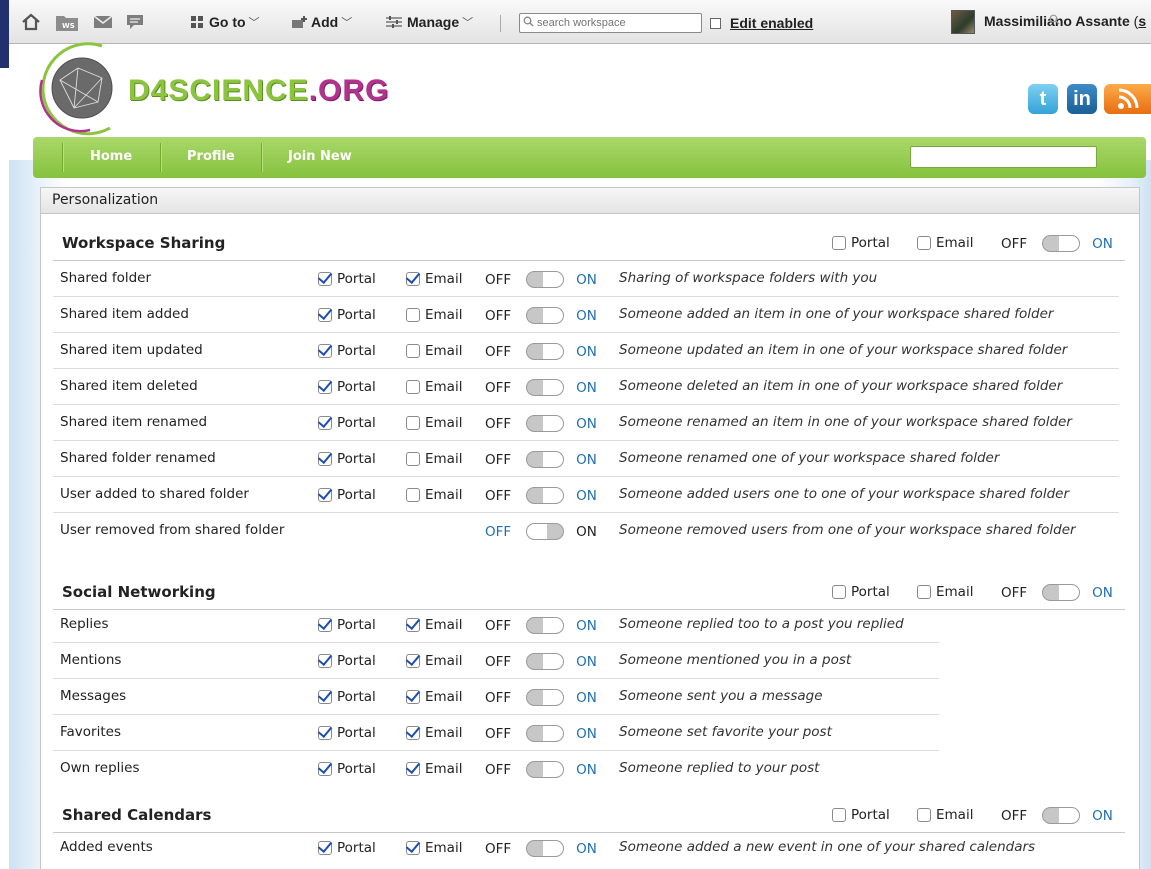 The image size is (1151, 869). Describe the element at coordinates (610, 23) in the screenshot. I see `workspace-search-input` at that location.